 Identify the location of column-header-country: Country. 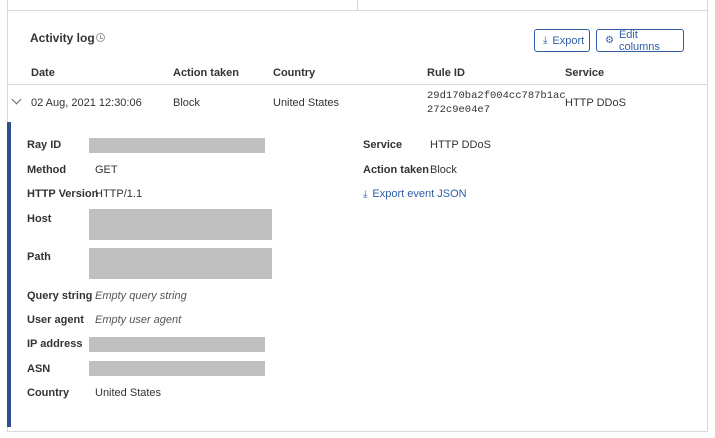
(294, 73).